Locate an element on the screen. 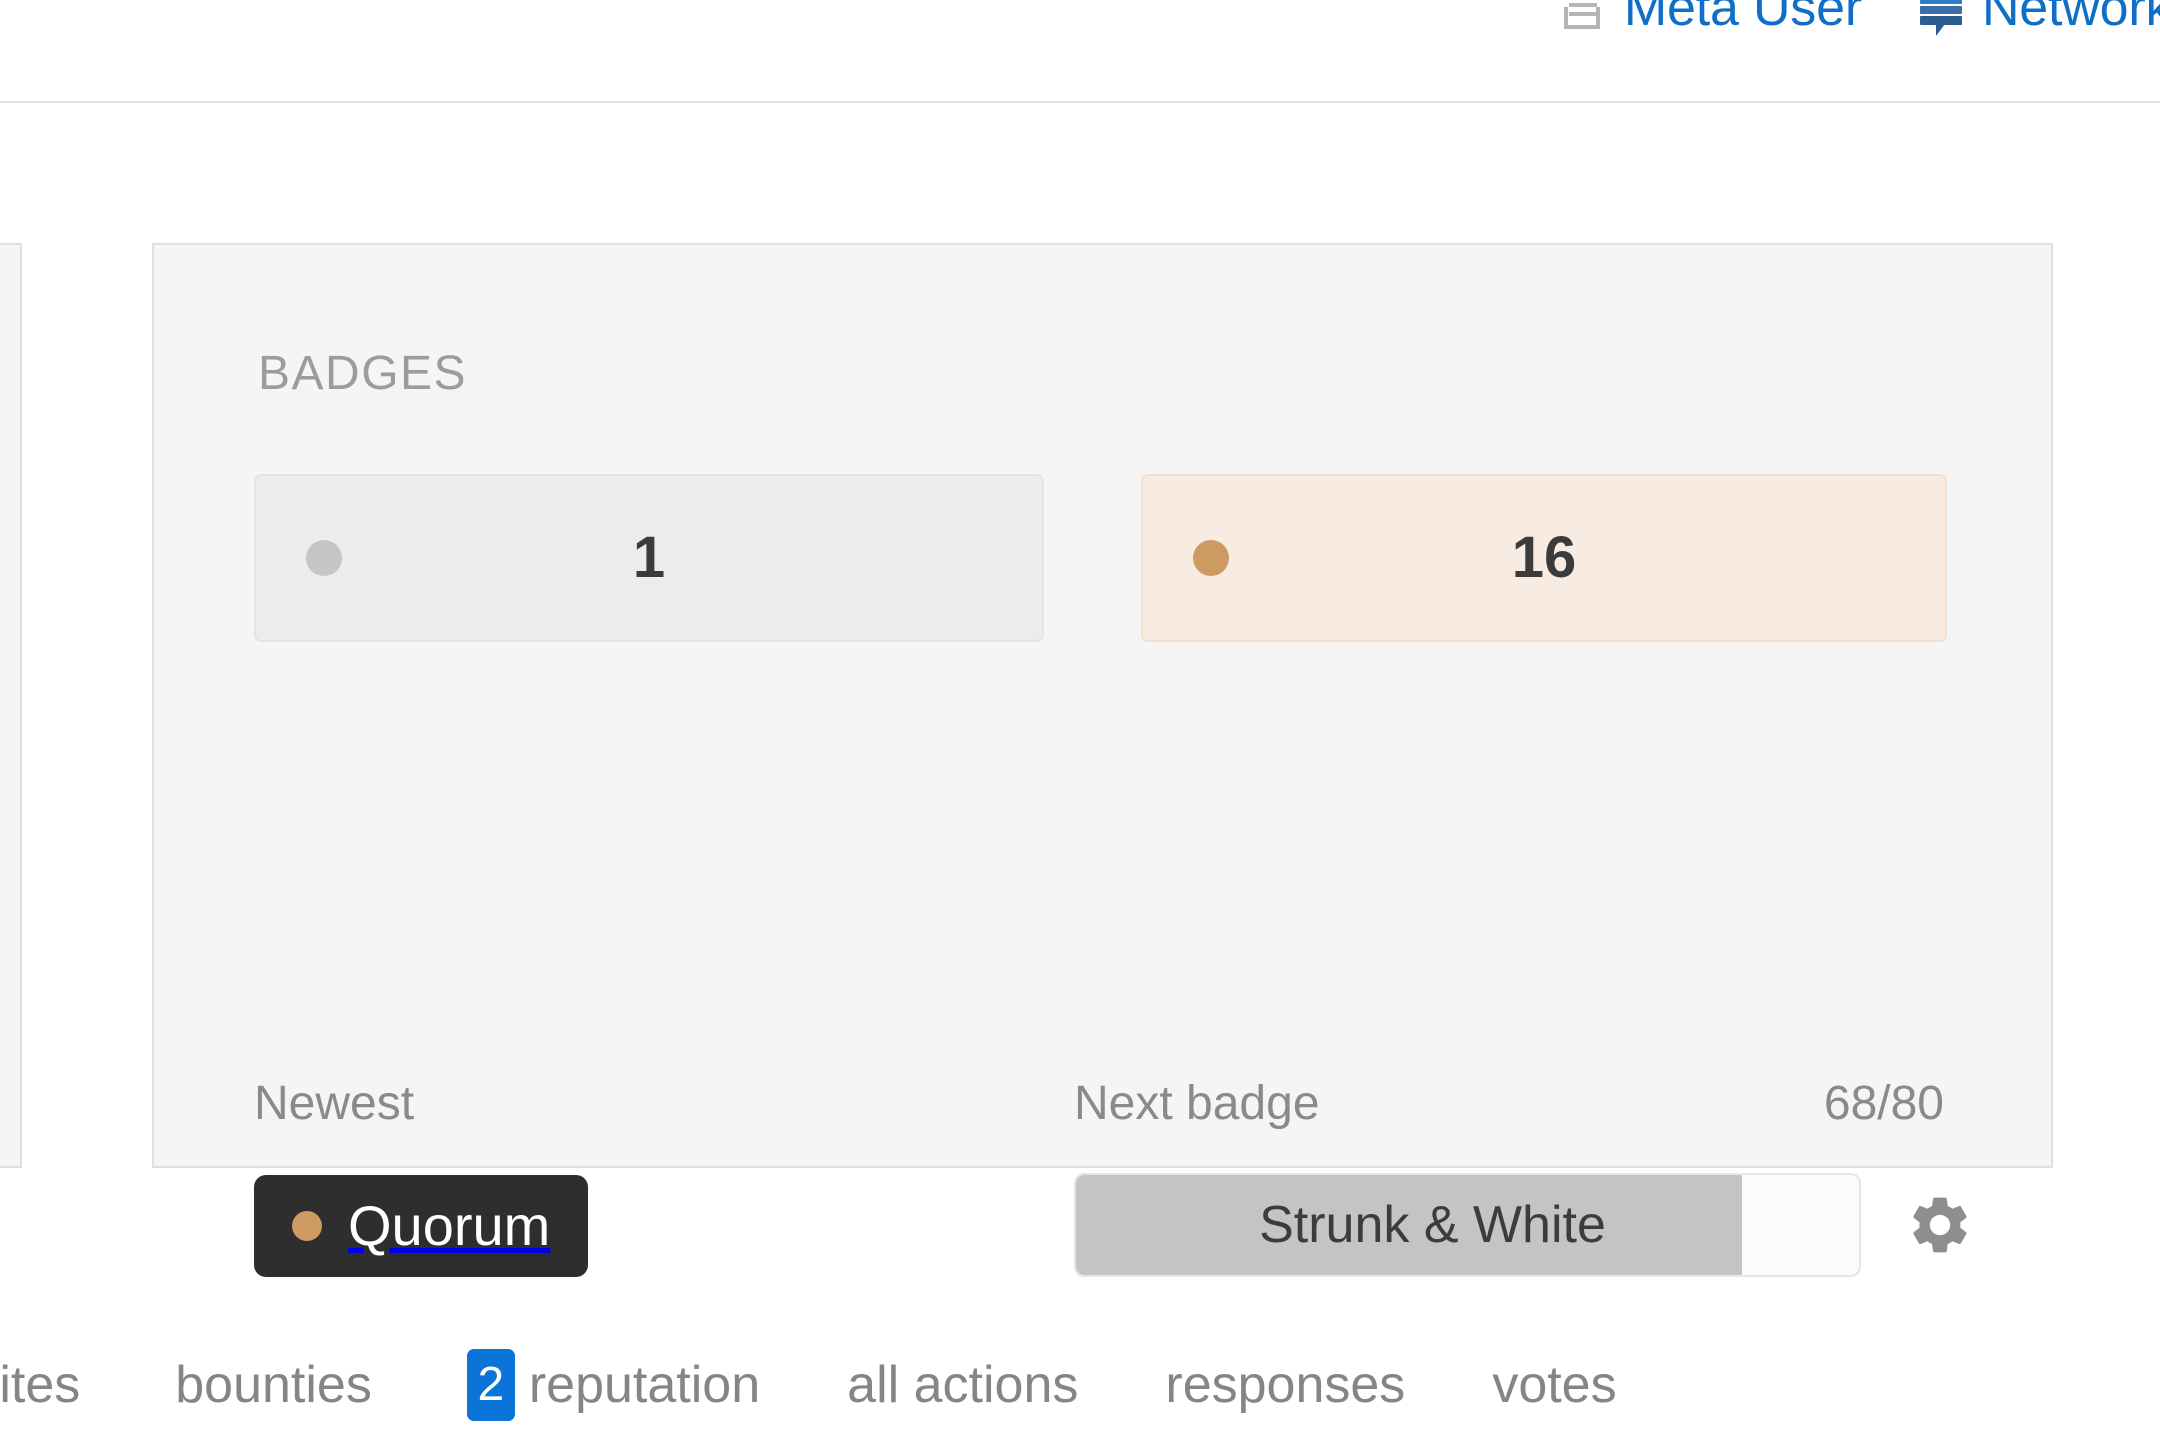 The height and width of the screenshot is (1440, 2160). next-badge-label: Next badge is located at coordinates (1197, 1103).